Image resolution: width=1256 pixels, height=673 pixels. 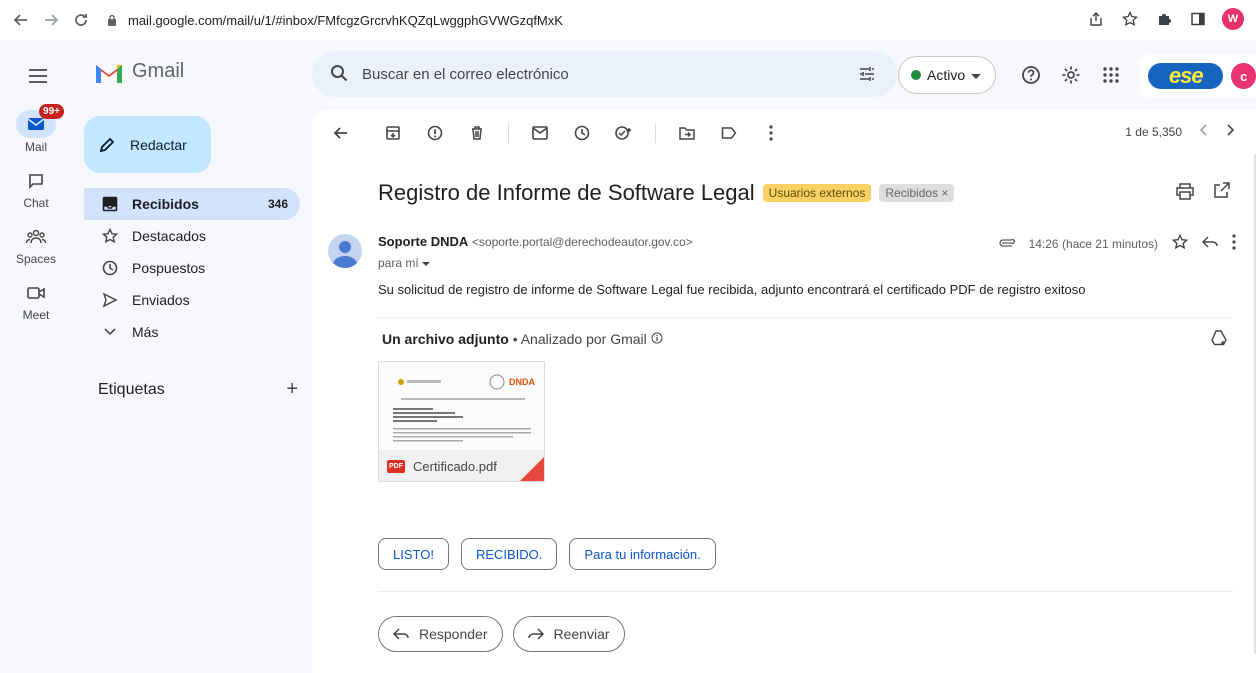 I want to click on rail-label: Chat, so click(x=36, y=203).